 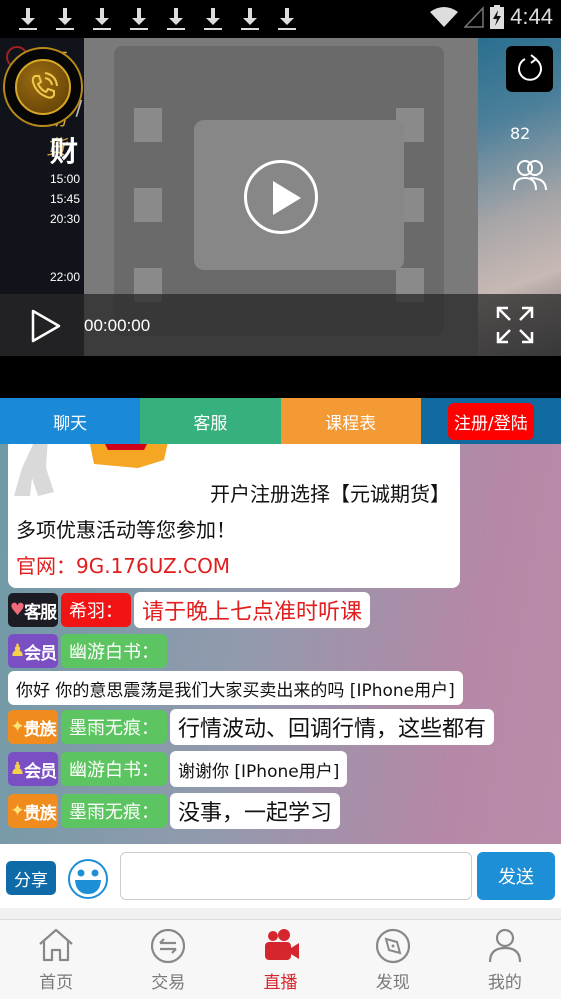 I want to click on nav-label: 发现, so click(x=392, y=983).